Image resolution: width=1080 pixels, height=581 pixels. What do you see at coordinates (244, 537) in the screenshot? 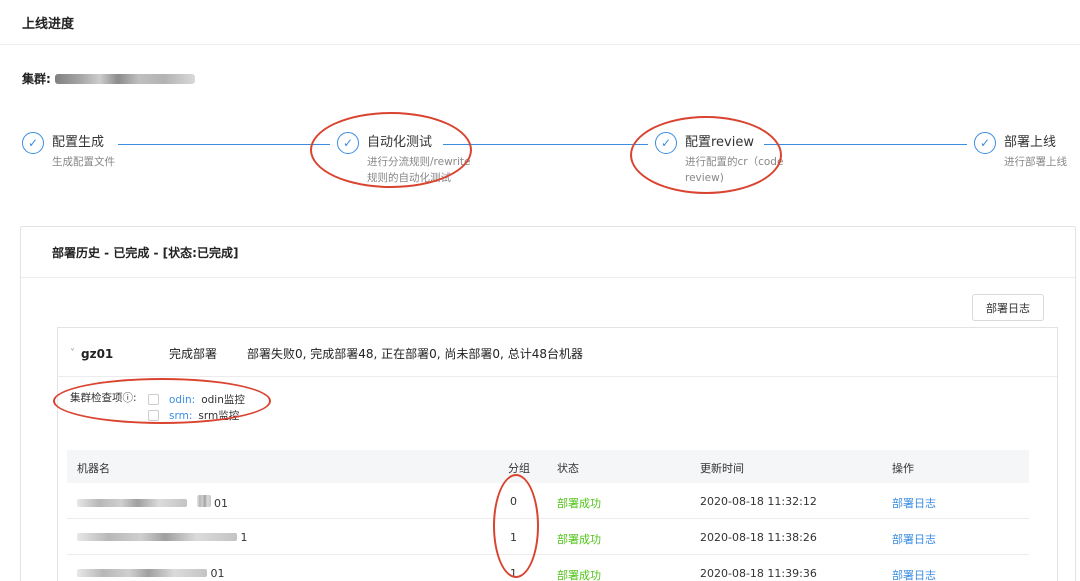
I see `machine-name-tail: 1` at bounding box center [244, 537].